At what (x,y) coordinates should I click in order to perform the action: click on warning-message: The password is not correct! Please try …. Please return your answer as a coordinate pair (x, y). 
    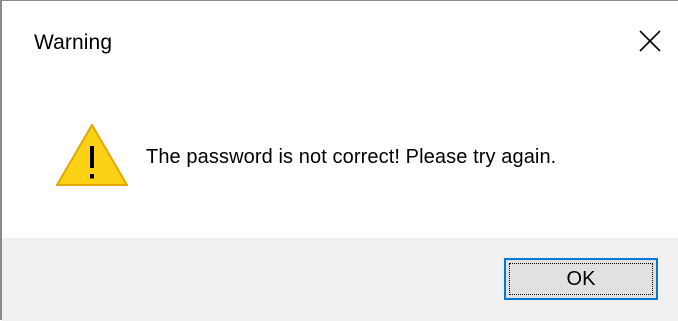
    Looking at the image, I should click on (351, 157).